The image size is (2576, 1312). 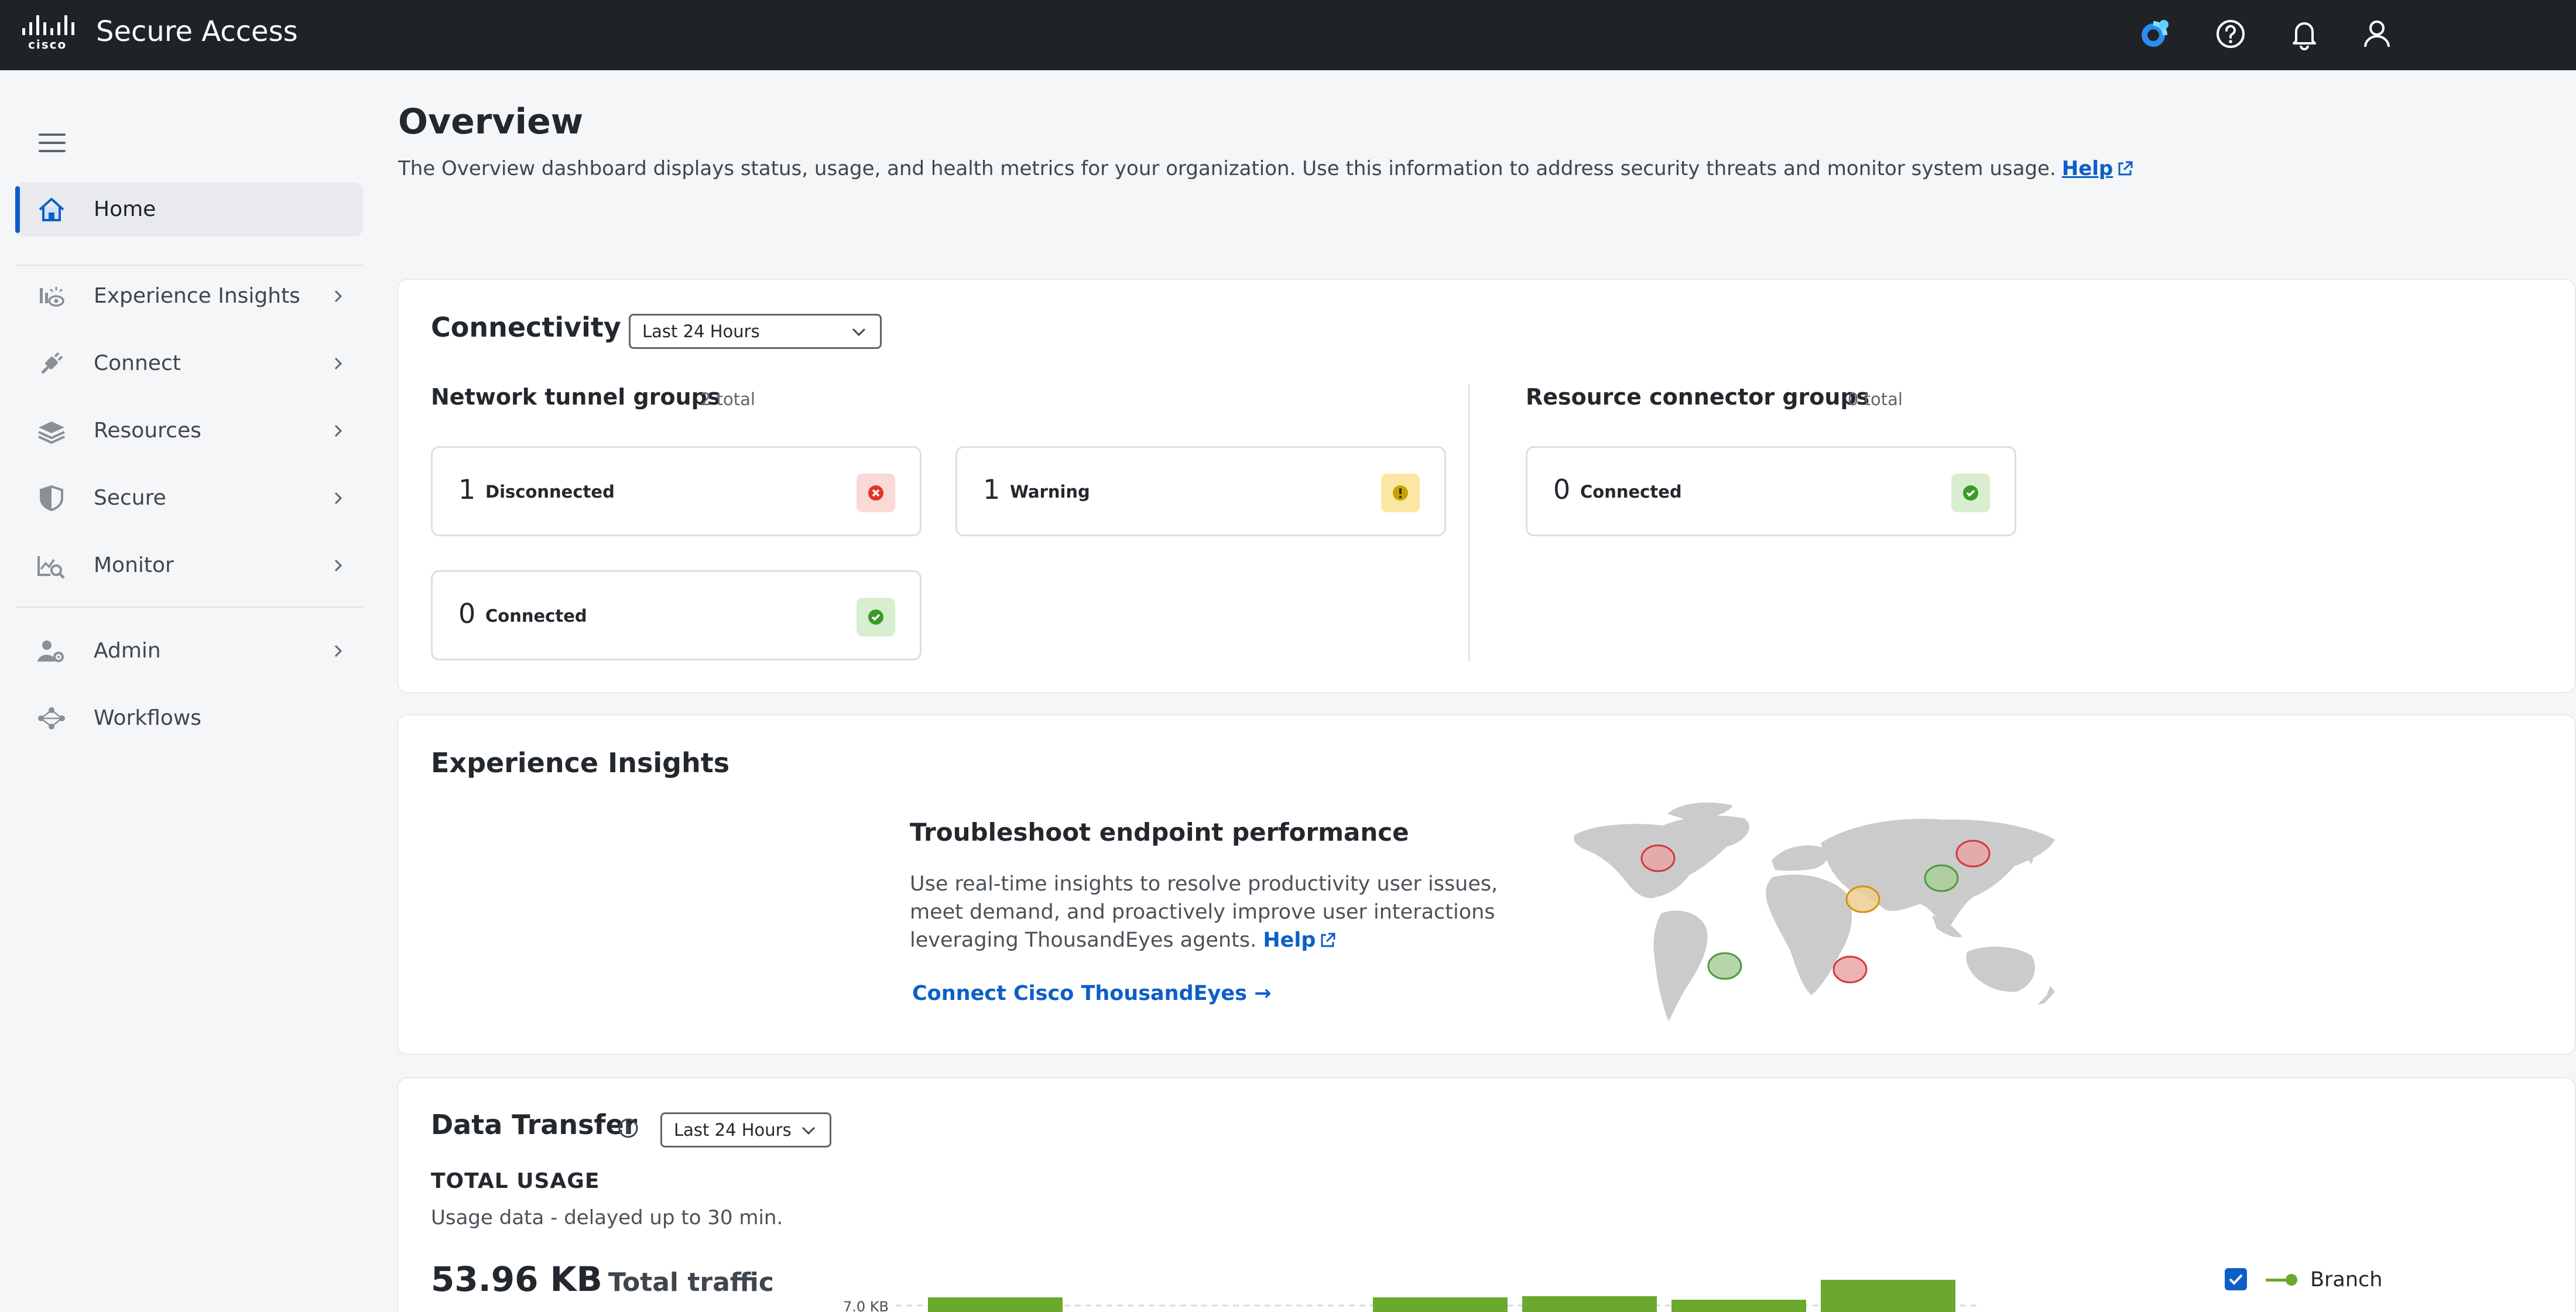 What do you see at coordinates (189, 565) in the screenshot?
I see `sidebar-item-monitor: Monitor` at bounding box center [189, 565].